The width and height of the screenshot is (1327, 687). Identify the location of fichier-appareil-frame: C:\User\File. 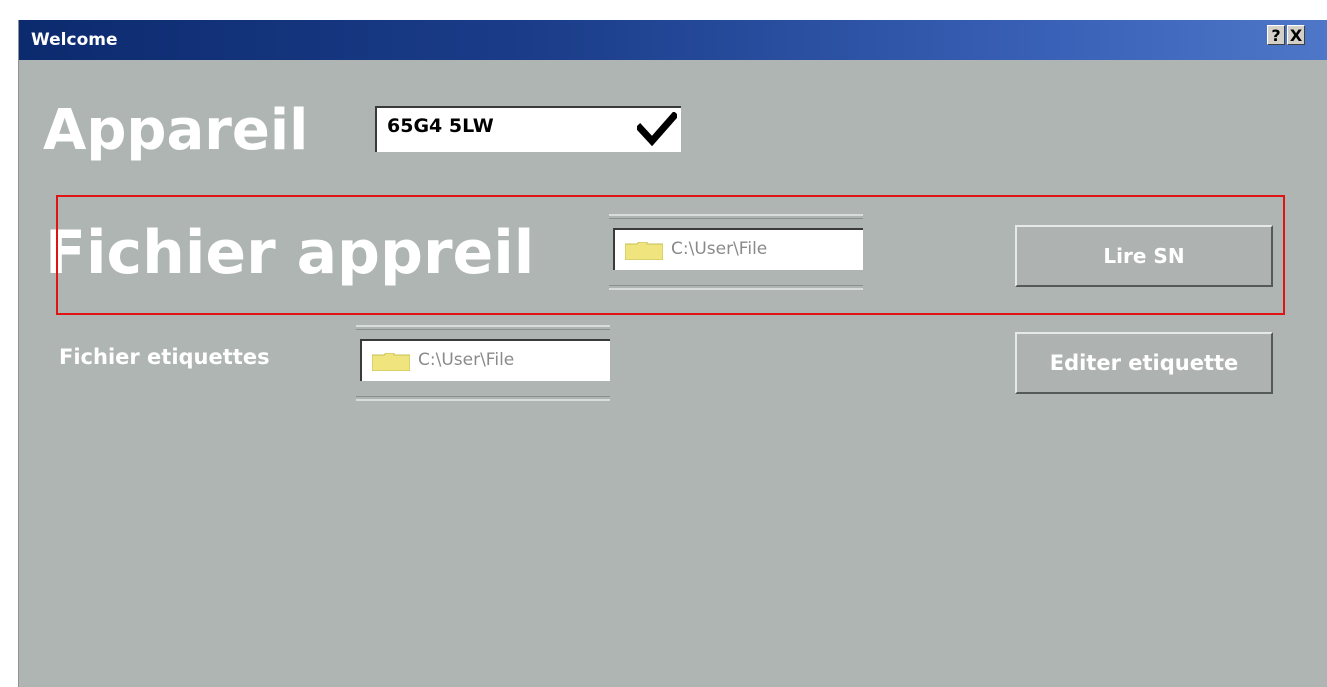
(736, 252).